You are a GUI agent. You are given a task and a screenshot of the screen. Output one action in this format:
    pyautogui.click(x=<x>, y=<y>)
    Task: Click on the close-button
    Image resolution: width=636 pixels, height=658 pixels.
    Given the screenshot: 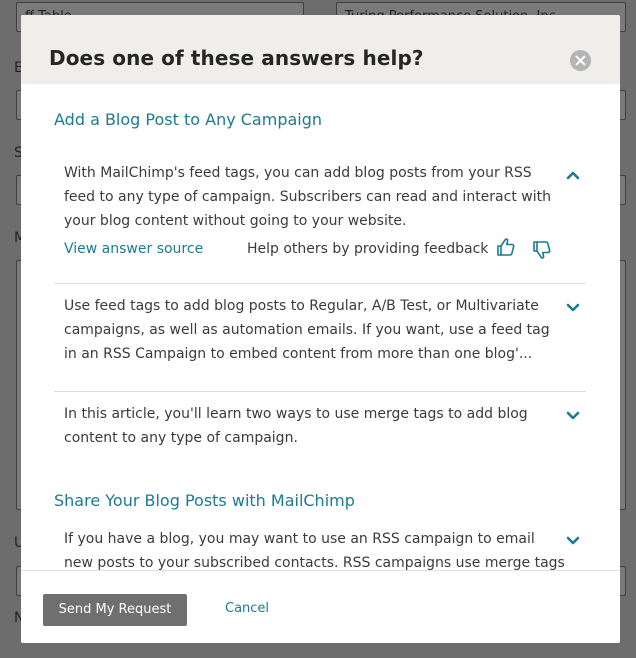 What is the action you would take?
    pyautogui.click(x=580, y=60)
    